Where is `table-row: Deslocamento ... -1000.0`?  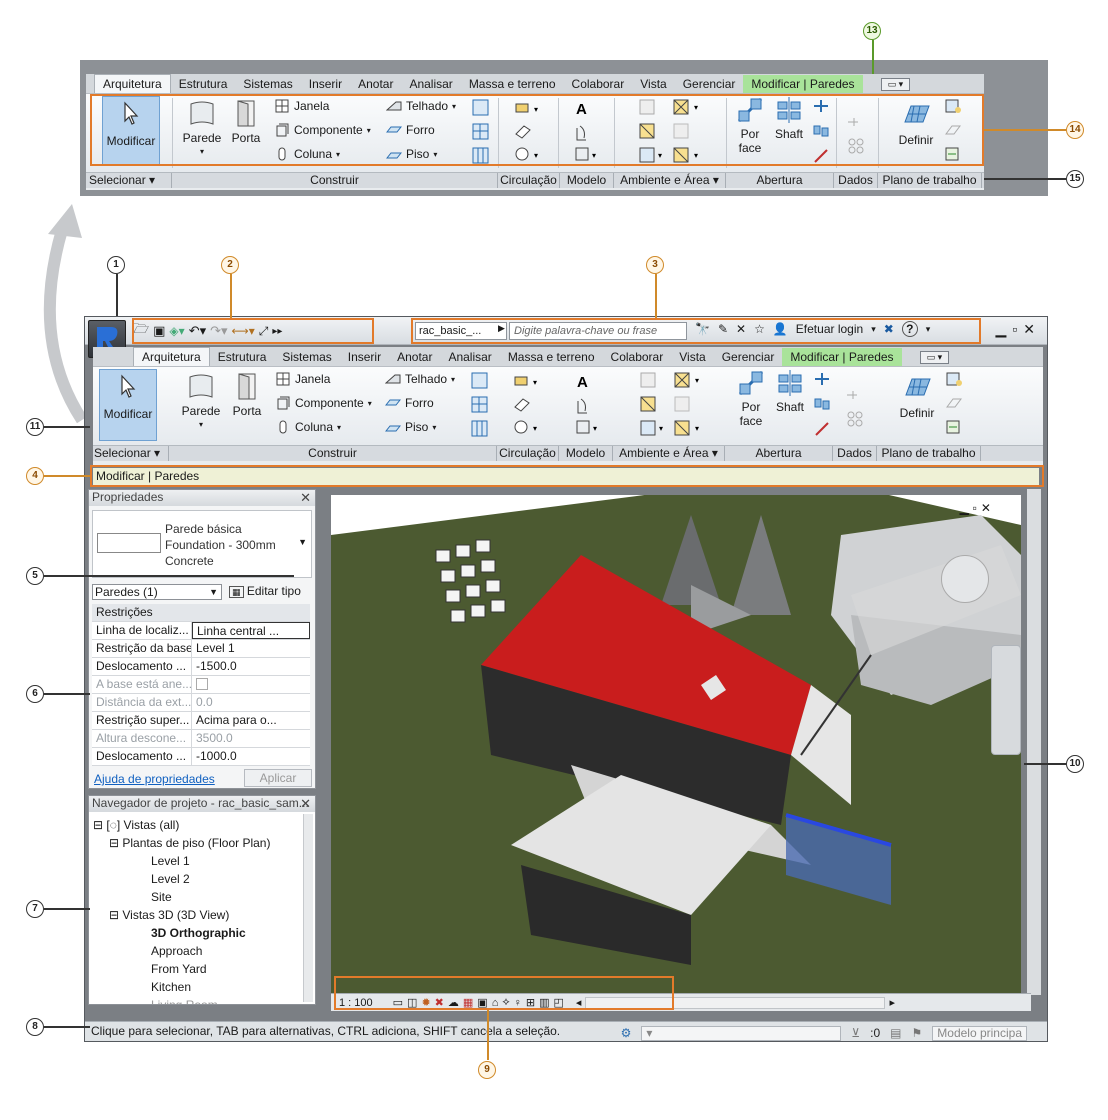 table-row: Deslocamento ... -1000.0 is located at coordinates (201, 757).